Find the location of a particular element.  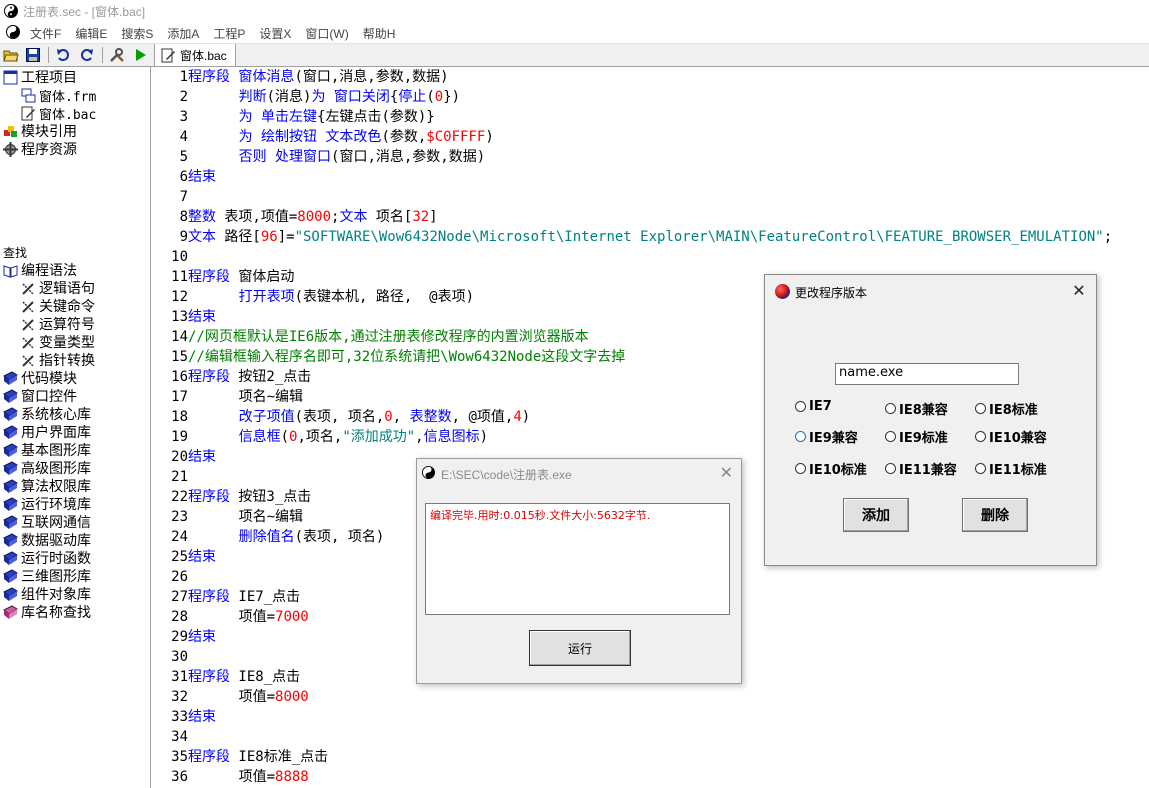

tree-library-item: 窗口控件 is located at coordinates (39, 396).